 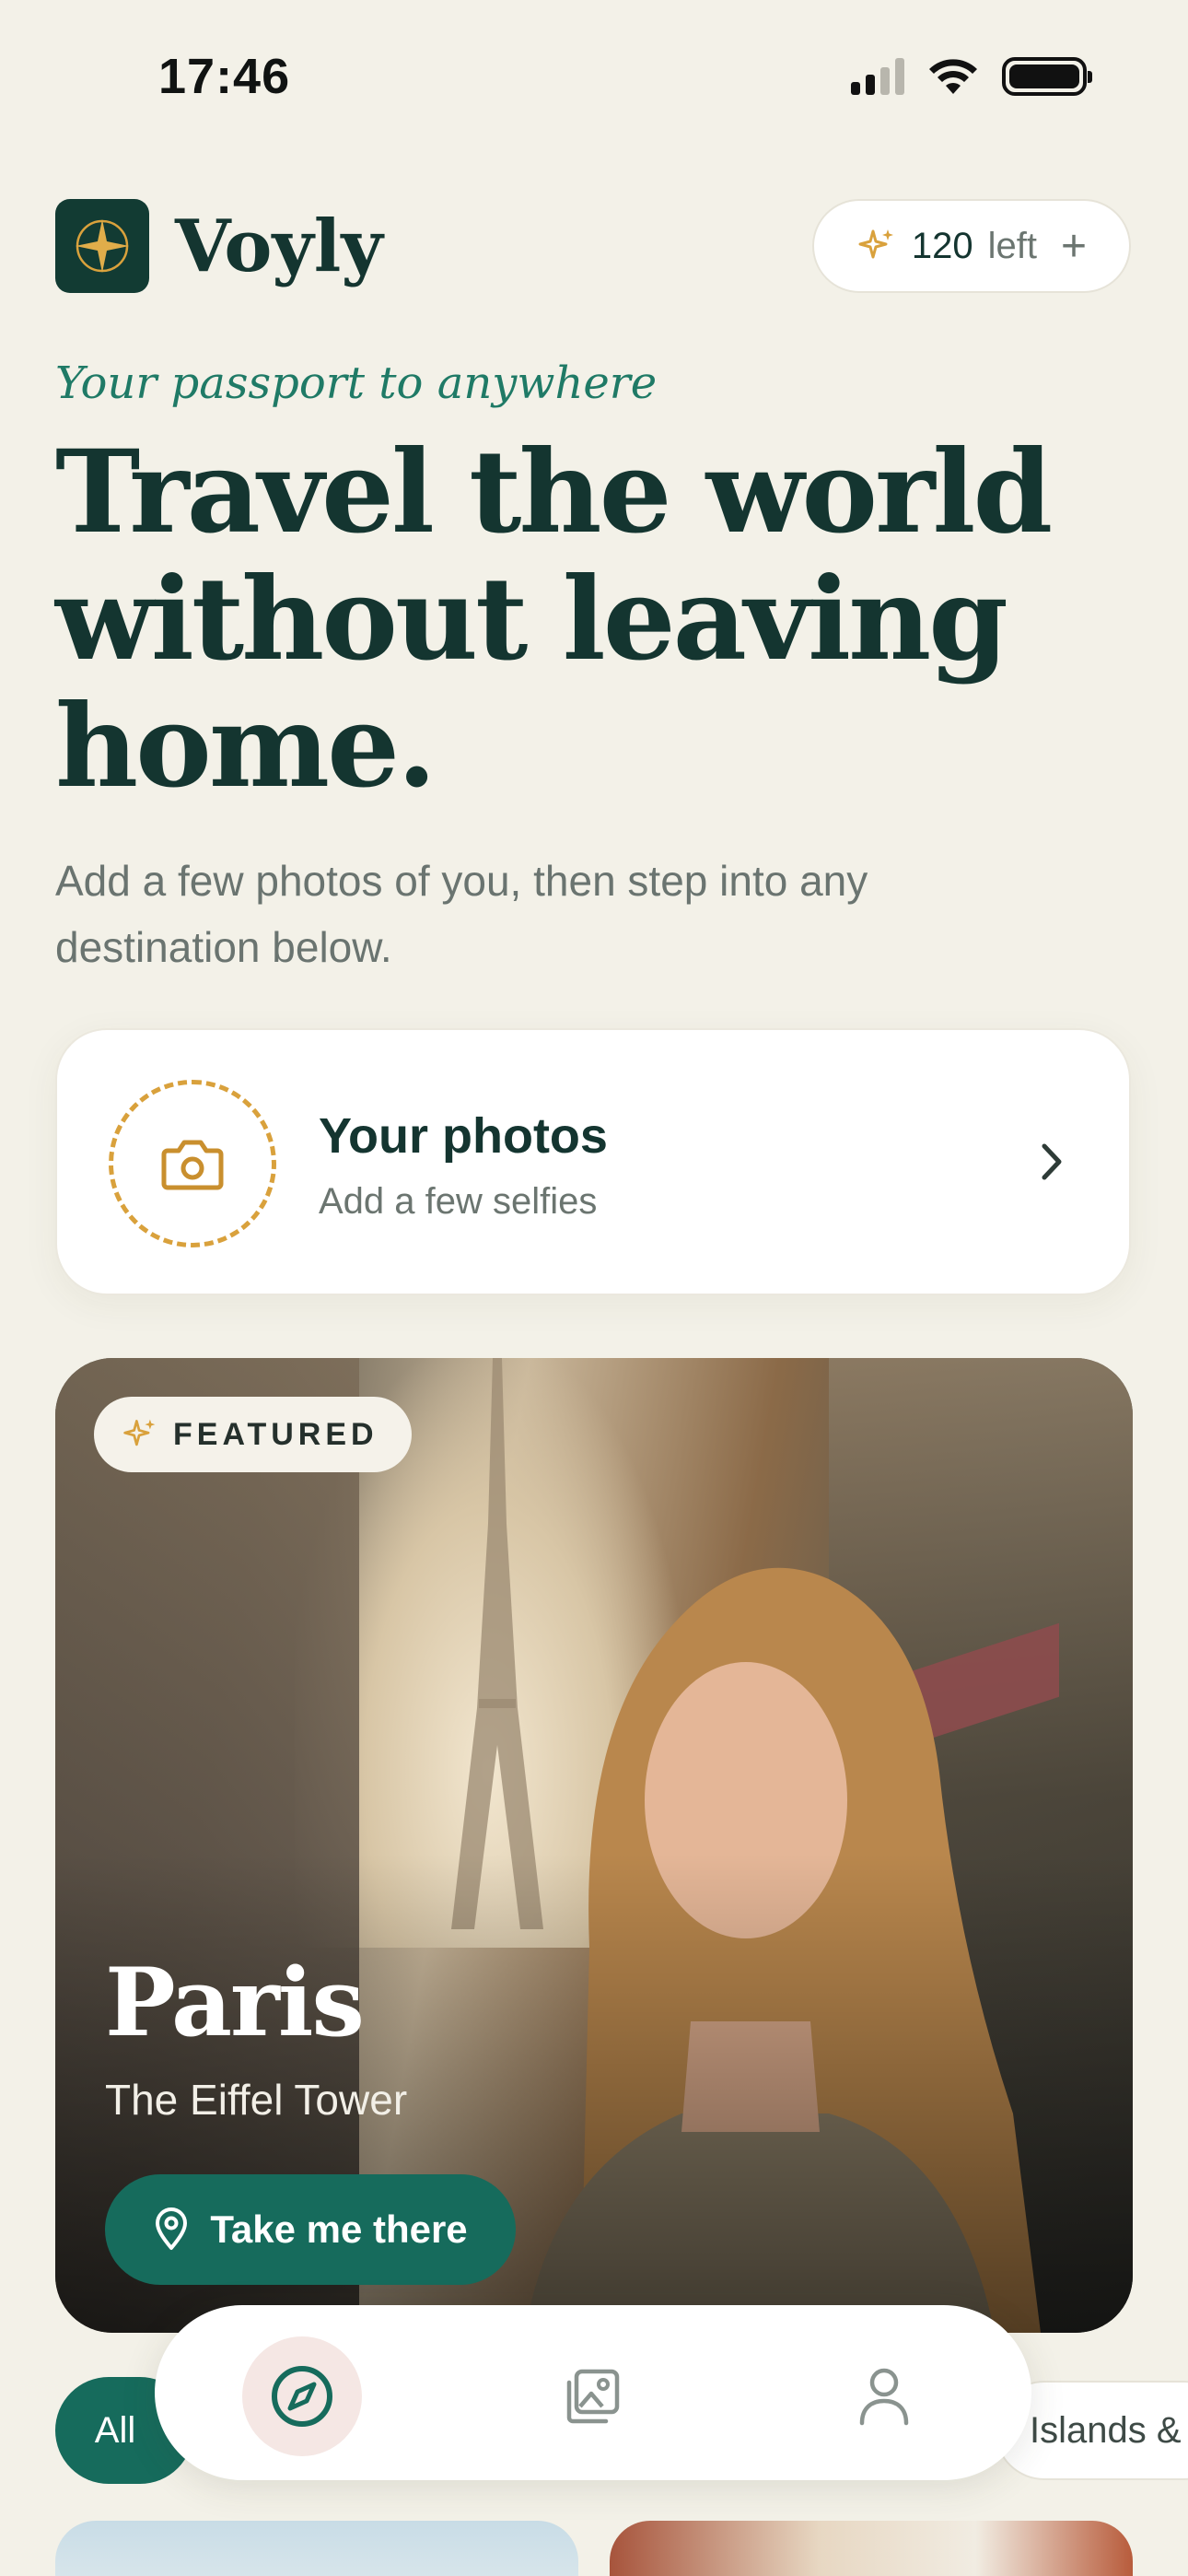 What do you see at coordinates (256, 2100) in the screenshot?
I see `destination-landmark: The Eiffel Tower` at bounding box center [256, 2100].